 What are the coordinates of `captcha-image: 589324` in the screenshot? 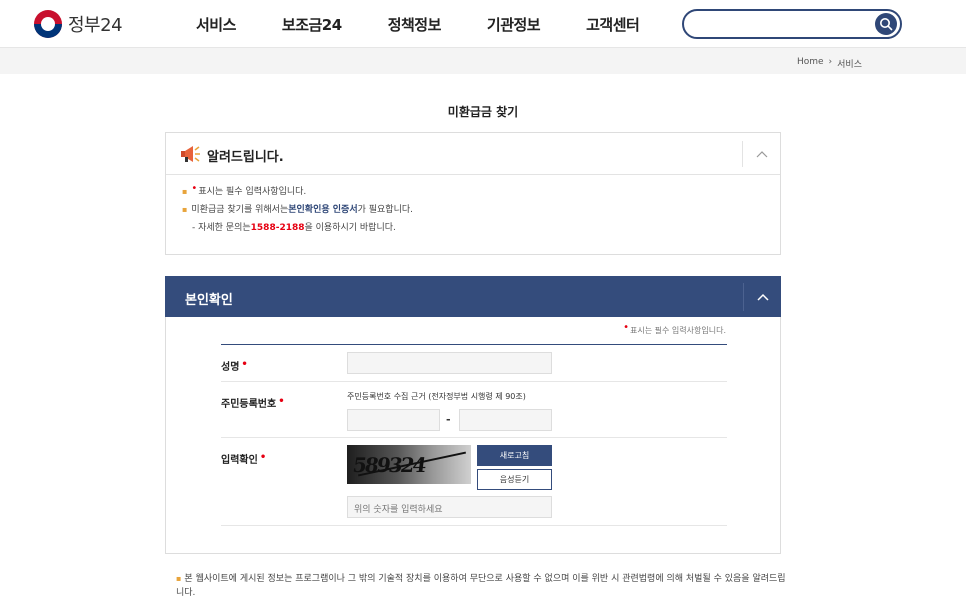 It's located at (409, 464).